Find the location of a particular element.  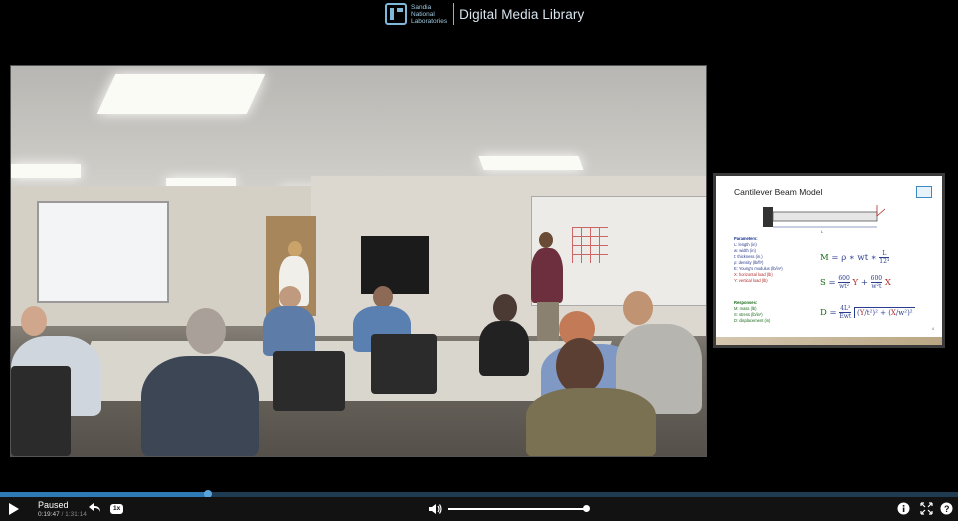

slide-logo-icon is located at coordinates (924, 192).